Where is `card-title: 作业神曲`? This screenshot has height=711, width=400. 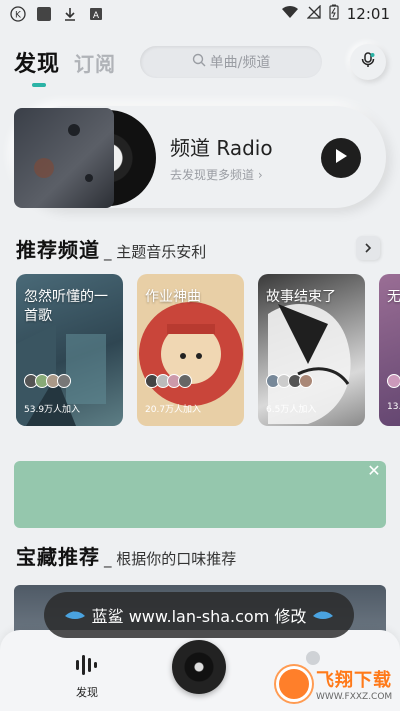 card-title: 作业神曲 is located at coordinates (173, 297).